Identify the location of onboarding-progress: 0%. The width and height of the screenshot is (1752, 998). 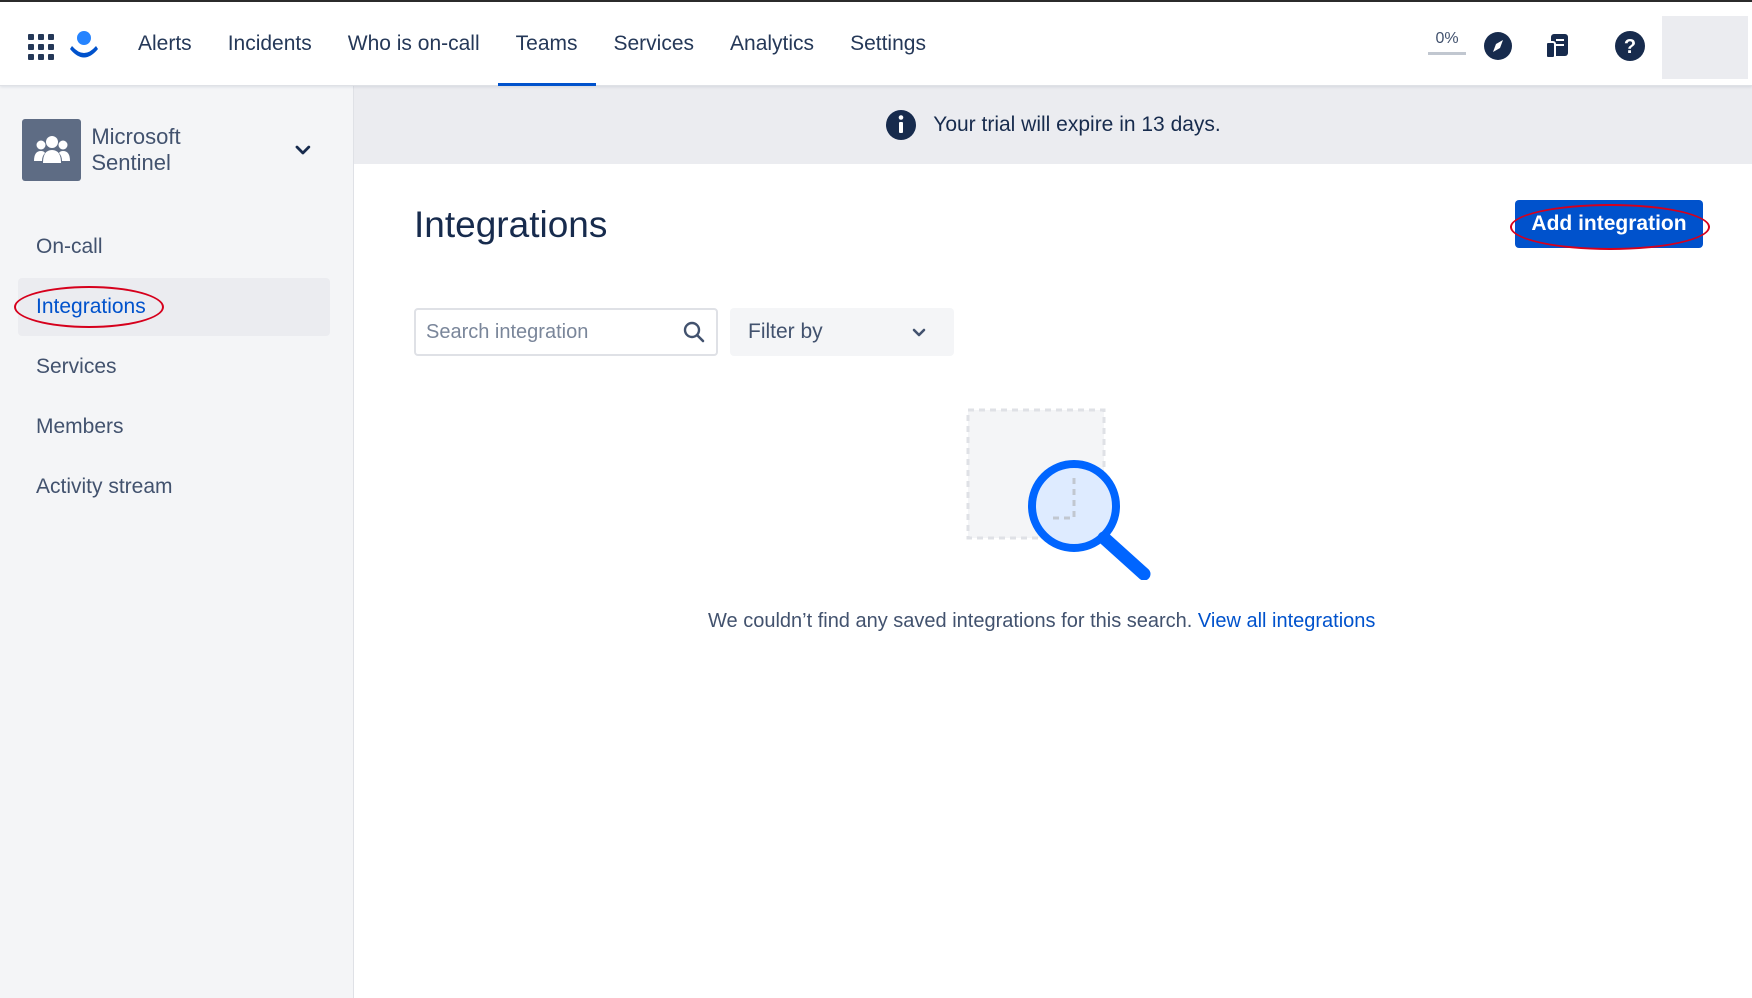
(1447, 42).